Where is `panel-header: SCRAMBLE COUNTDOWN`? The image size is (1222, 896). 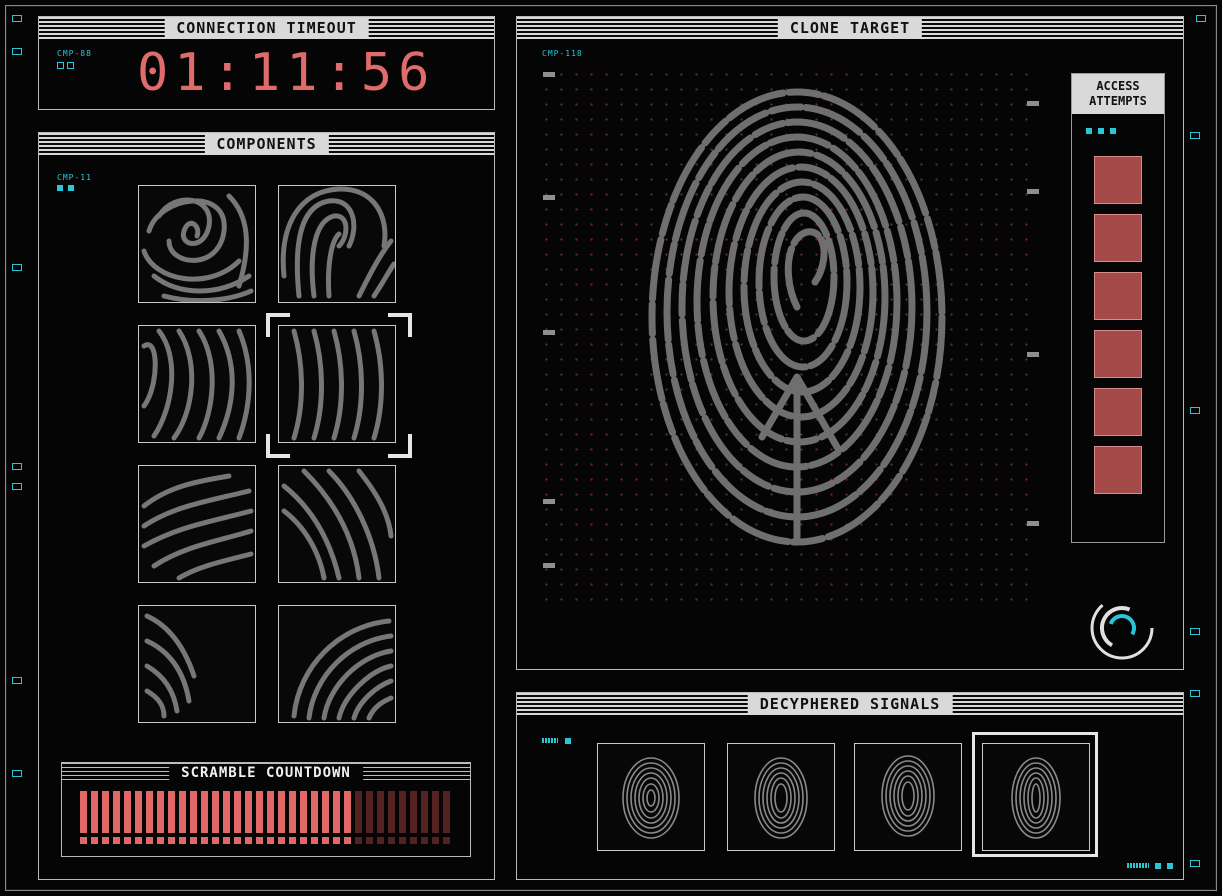 panel-header: SCRAMBLE COUNTDOWN is located at coordinates (266, 773).